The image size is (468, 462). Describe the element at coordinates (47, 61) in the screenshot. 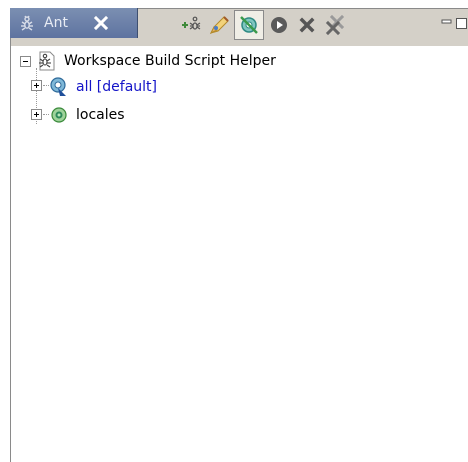

I see `ant-buildfile-icon` at that location.